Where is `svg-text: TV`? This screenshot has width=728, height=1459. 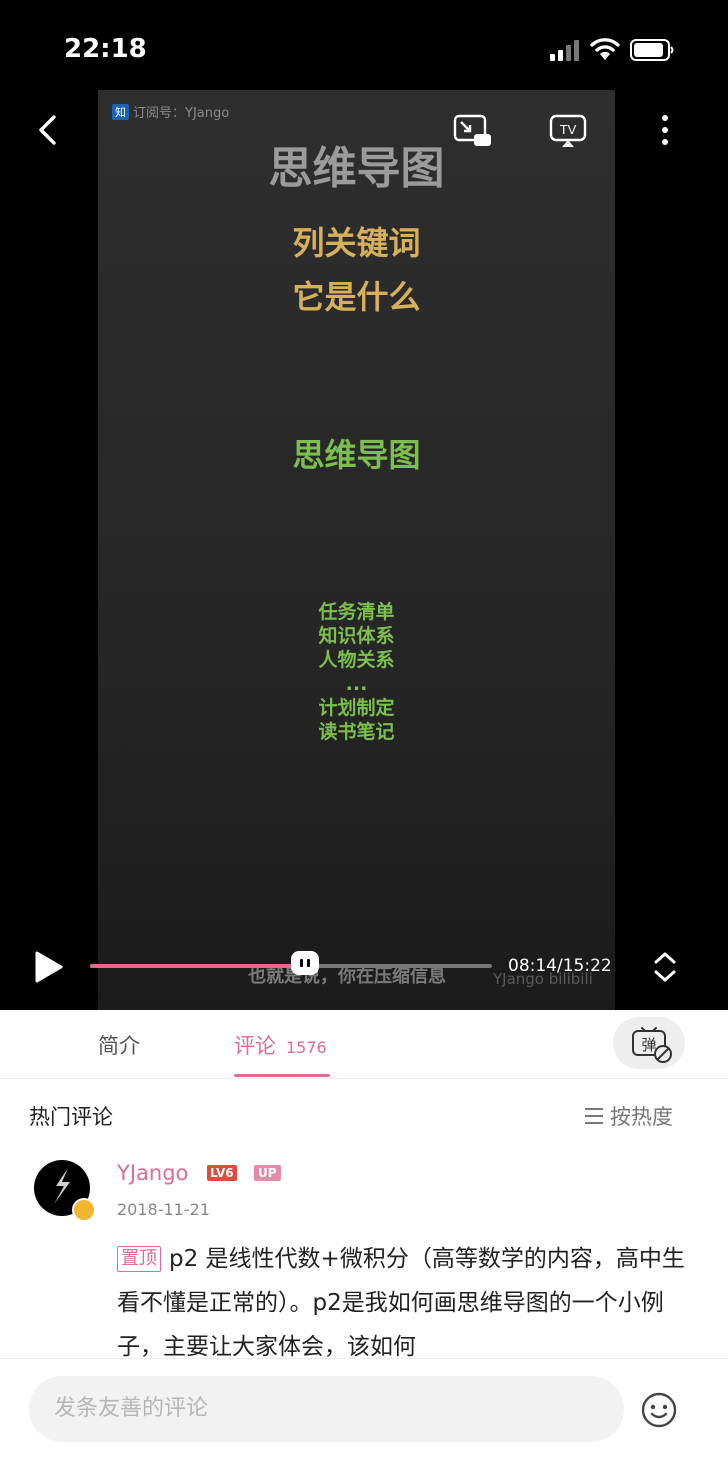 svg-text: TV is located at coordinates (568, 129).